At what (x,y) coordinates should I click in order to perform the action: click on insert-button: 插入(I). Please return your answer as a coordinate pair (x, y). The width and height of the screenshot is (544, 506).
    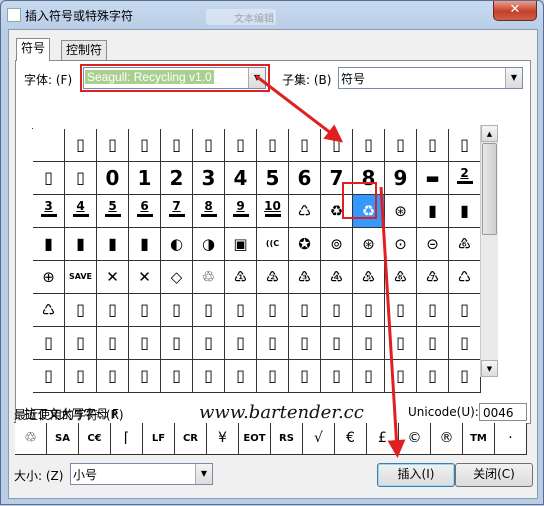
    Looking at the image, I should click on (416, 475).